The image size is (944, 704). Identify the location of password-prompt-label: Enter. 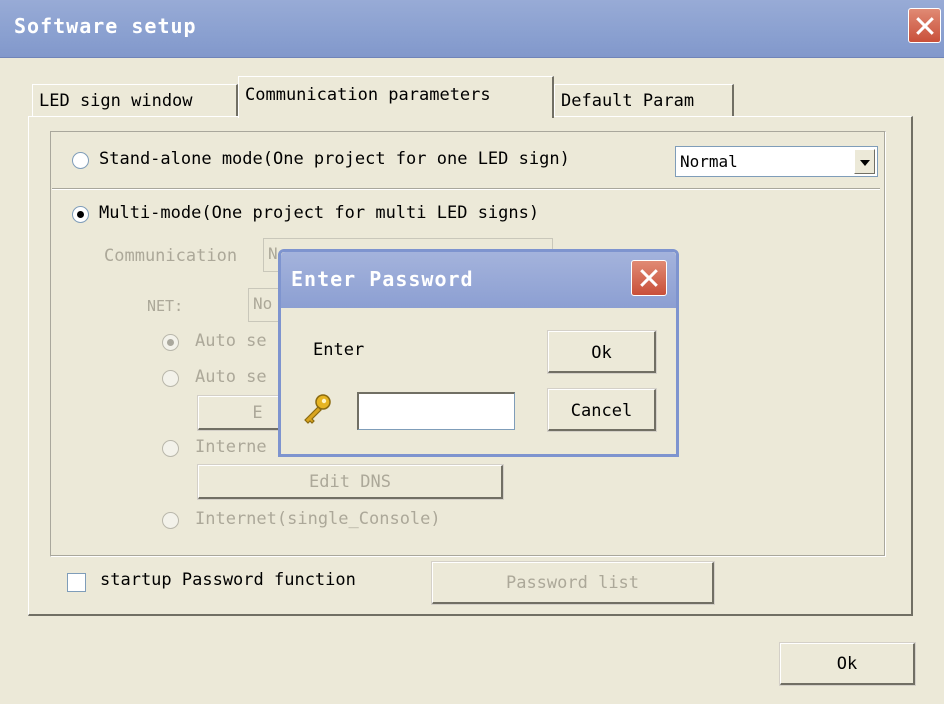
(339, 350).